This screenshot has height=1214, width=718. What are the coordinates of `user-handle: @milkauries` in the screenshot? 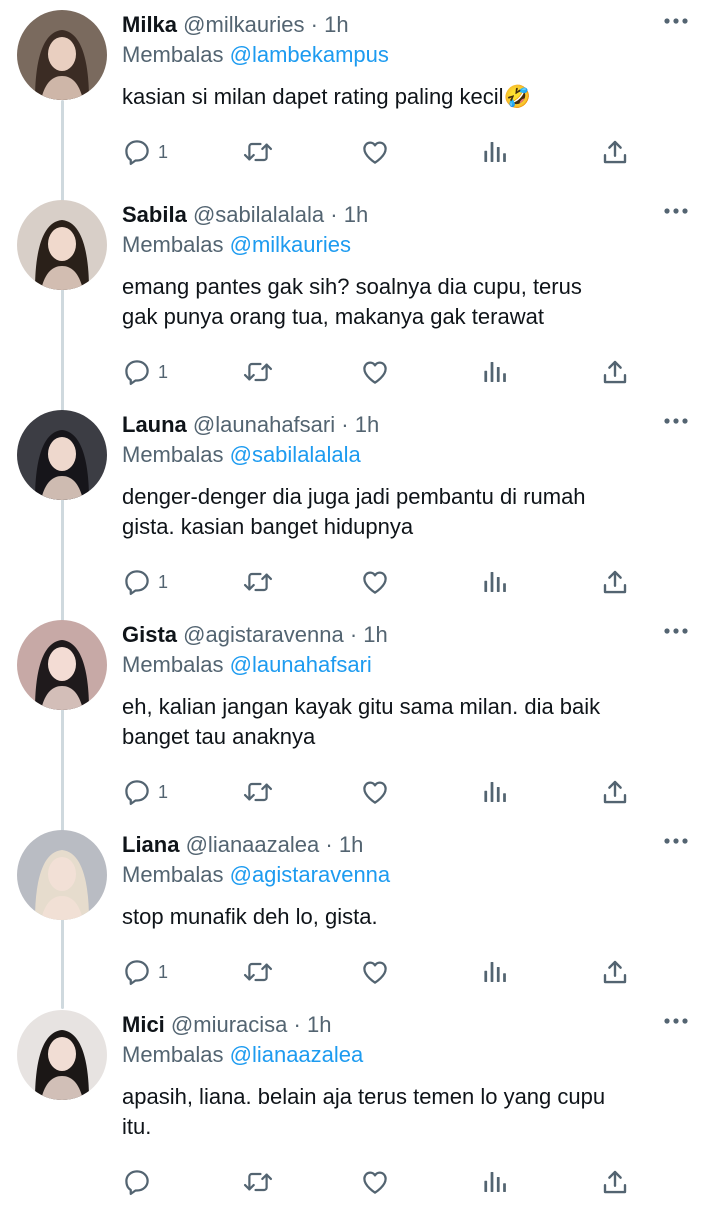 It's located at (243, 24).